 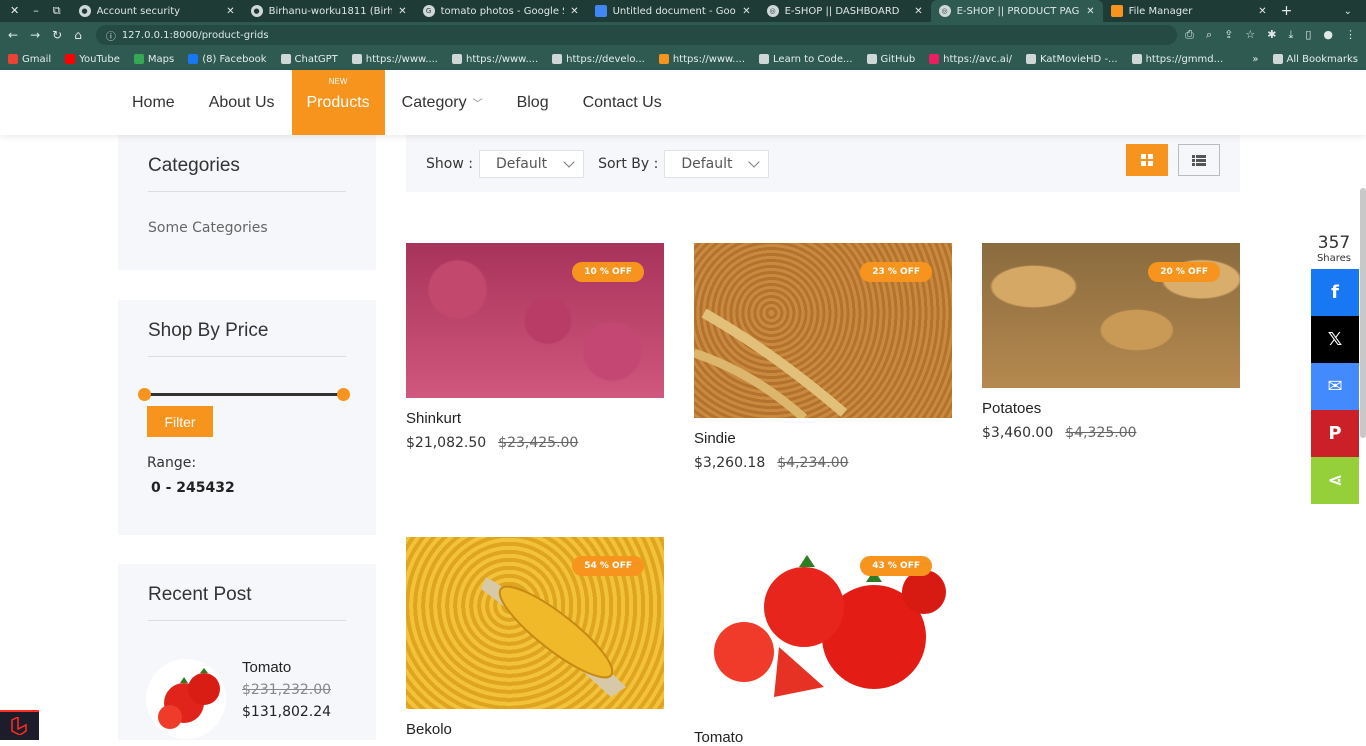 I want to click on nav-contact: Contact Us, so click(x=622, y=102).